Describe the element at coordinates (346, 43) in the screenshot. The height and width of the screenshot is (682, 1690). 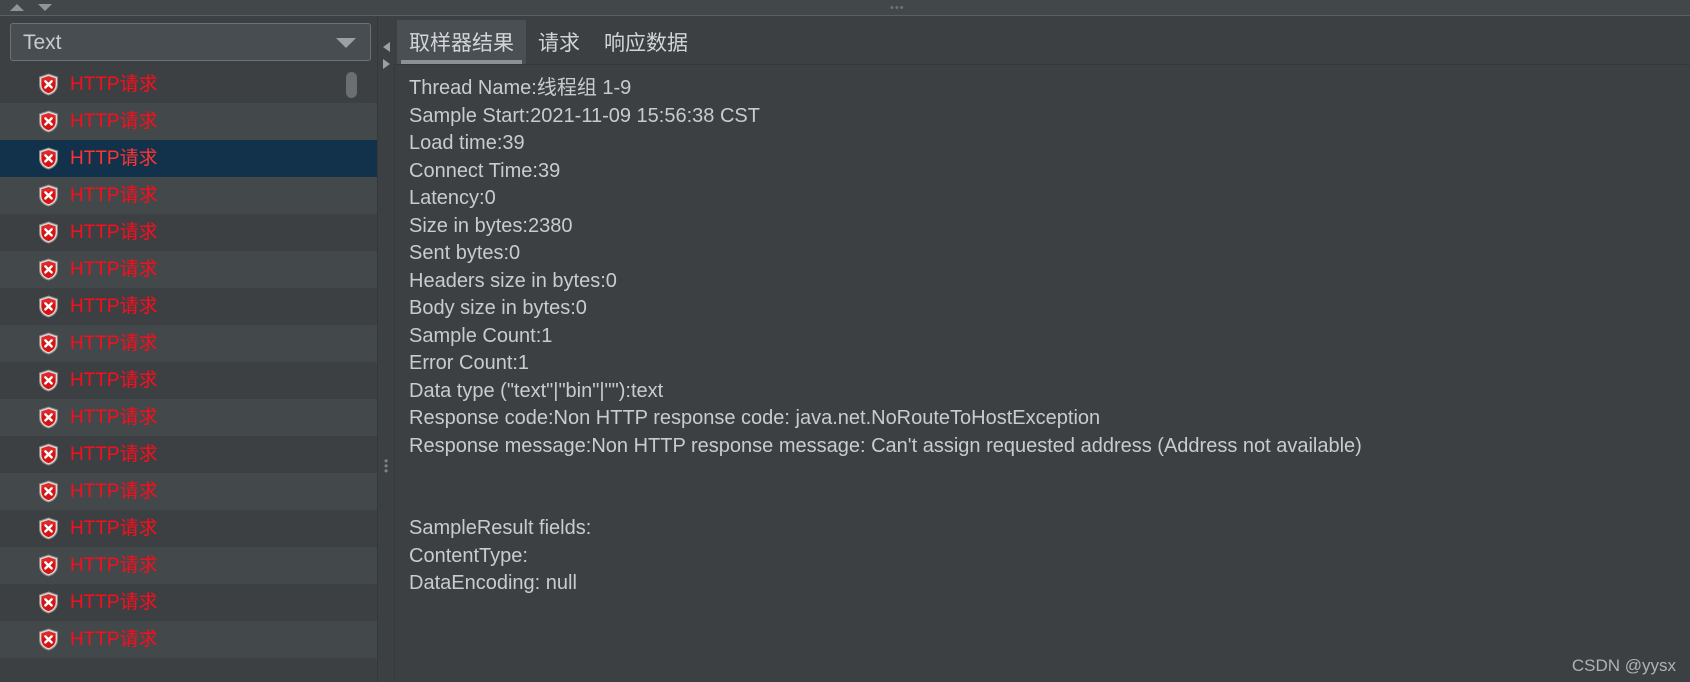
I see `chevron-down-icon` at that location.